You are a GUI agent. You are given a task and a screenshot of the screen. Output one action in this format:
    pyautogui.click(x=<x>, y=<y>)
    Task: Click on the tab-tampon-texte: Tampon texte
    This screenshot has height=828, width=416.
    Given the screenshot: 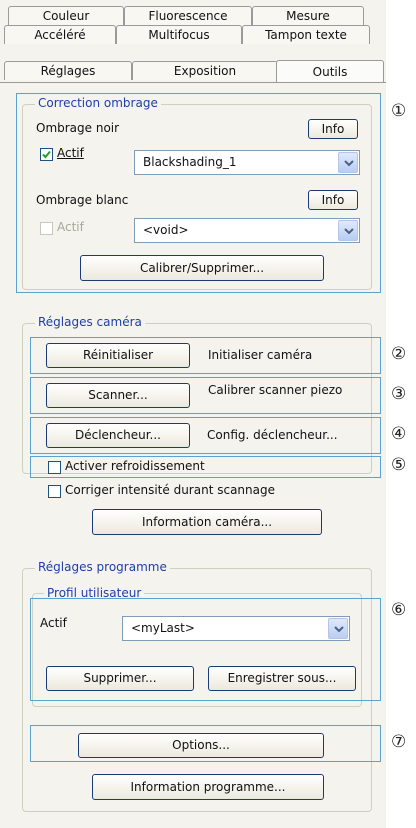 What is the action you would take?
    pyautogui.click(x=306, y=34)
    